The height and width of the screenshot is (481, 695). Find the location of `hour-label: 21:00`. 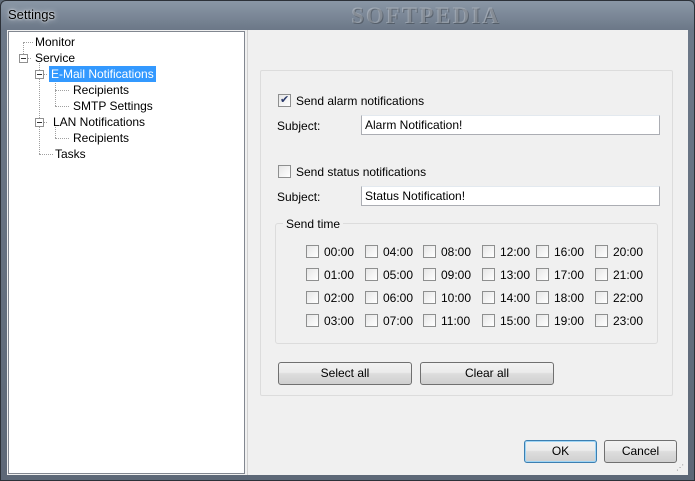

hour-label: 21:00 is located at coordinates (628, 275).